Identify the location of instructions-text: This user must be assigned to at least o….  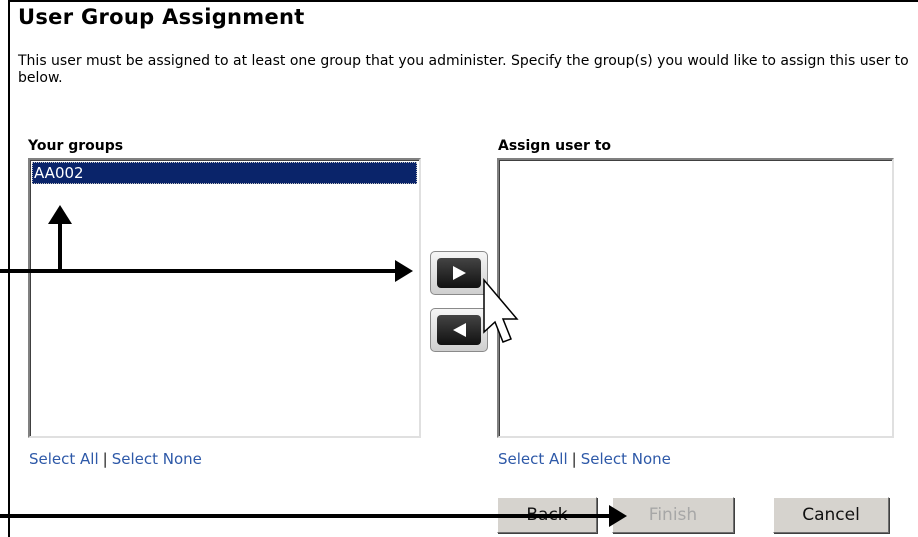
(463, 69).